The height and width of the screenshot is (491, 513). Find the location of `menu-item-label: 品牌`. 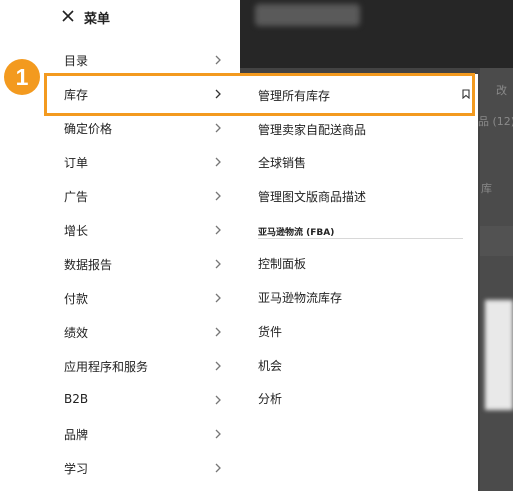

menu-item-label: 品牌 is located at coordinates (76, 435).